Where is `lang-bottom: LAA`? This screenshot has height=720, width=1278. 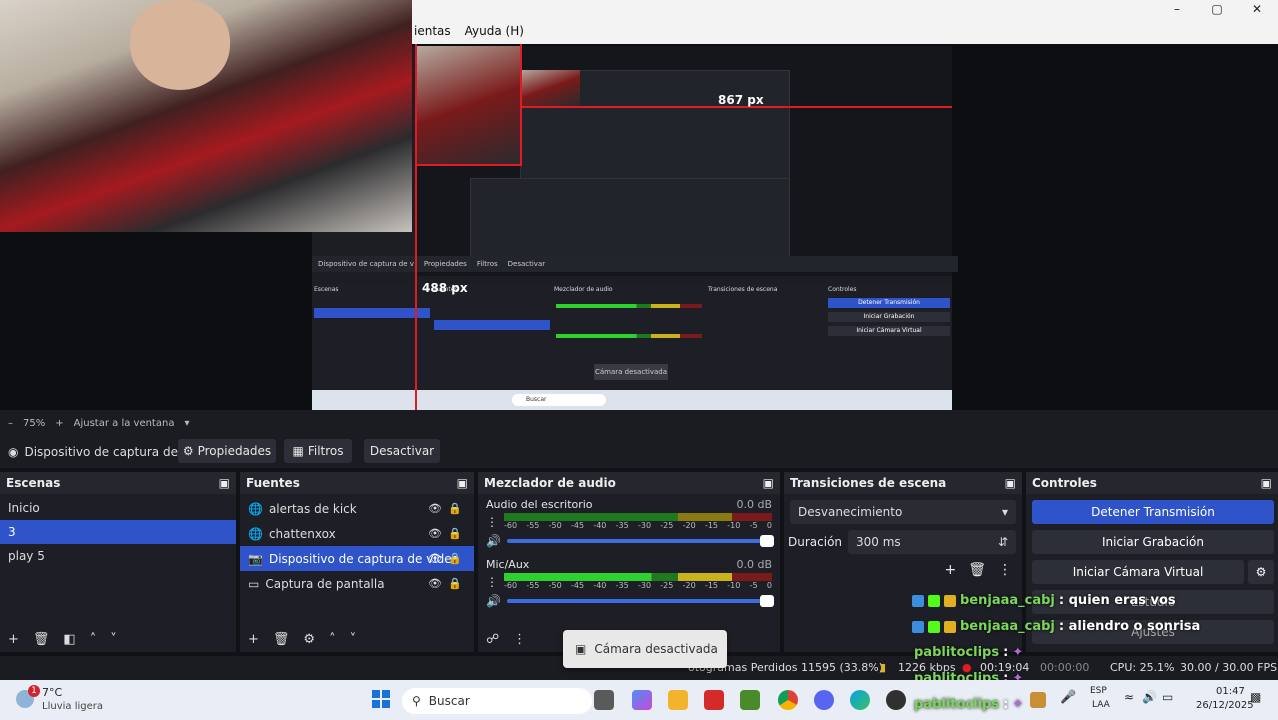
lang-bottom: LAA is located at coordinates (1101, 705).